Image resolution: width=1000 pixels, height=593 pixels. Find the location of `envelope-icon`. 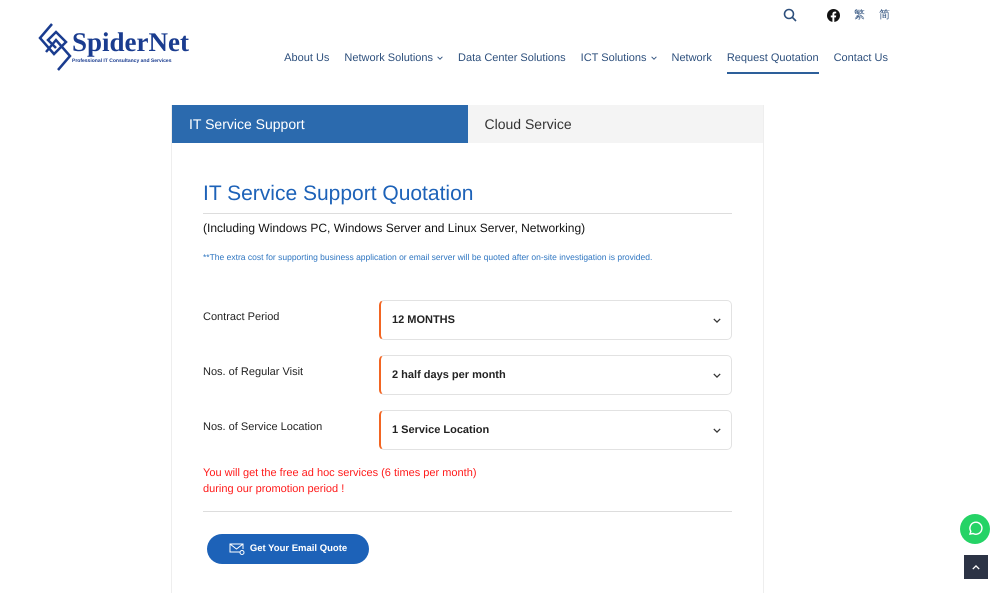

envelope-icon is located at coordinates (236, 549).